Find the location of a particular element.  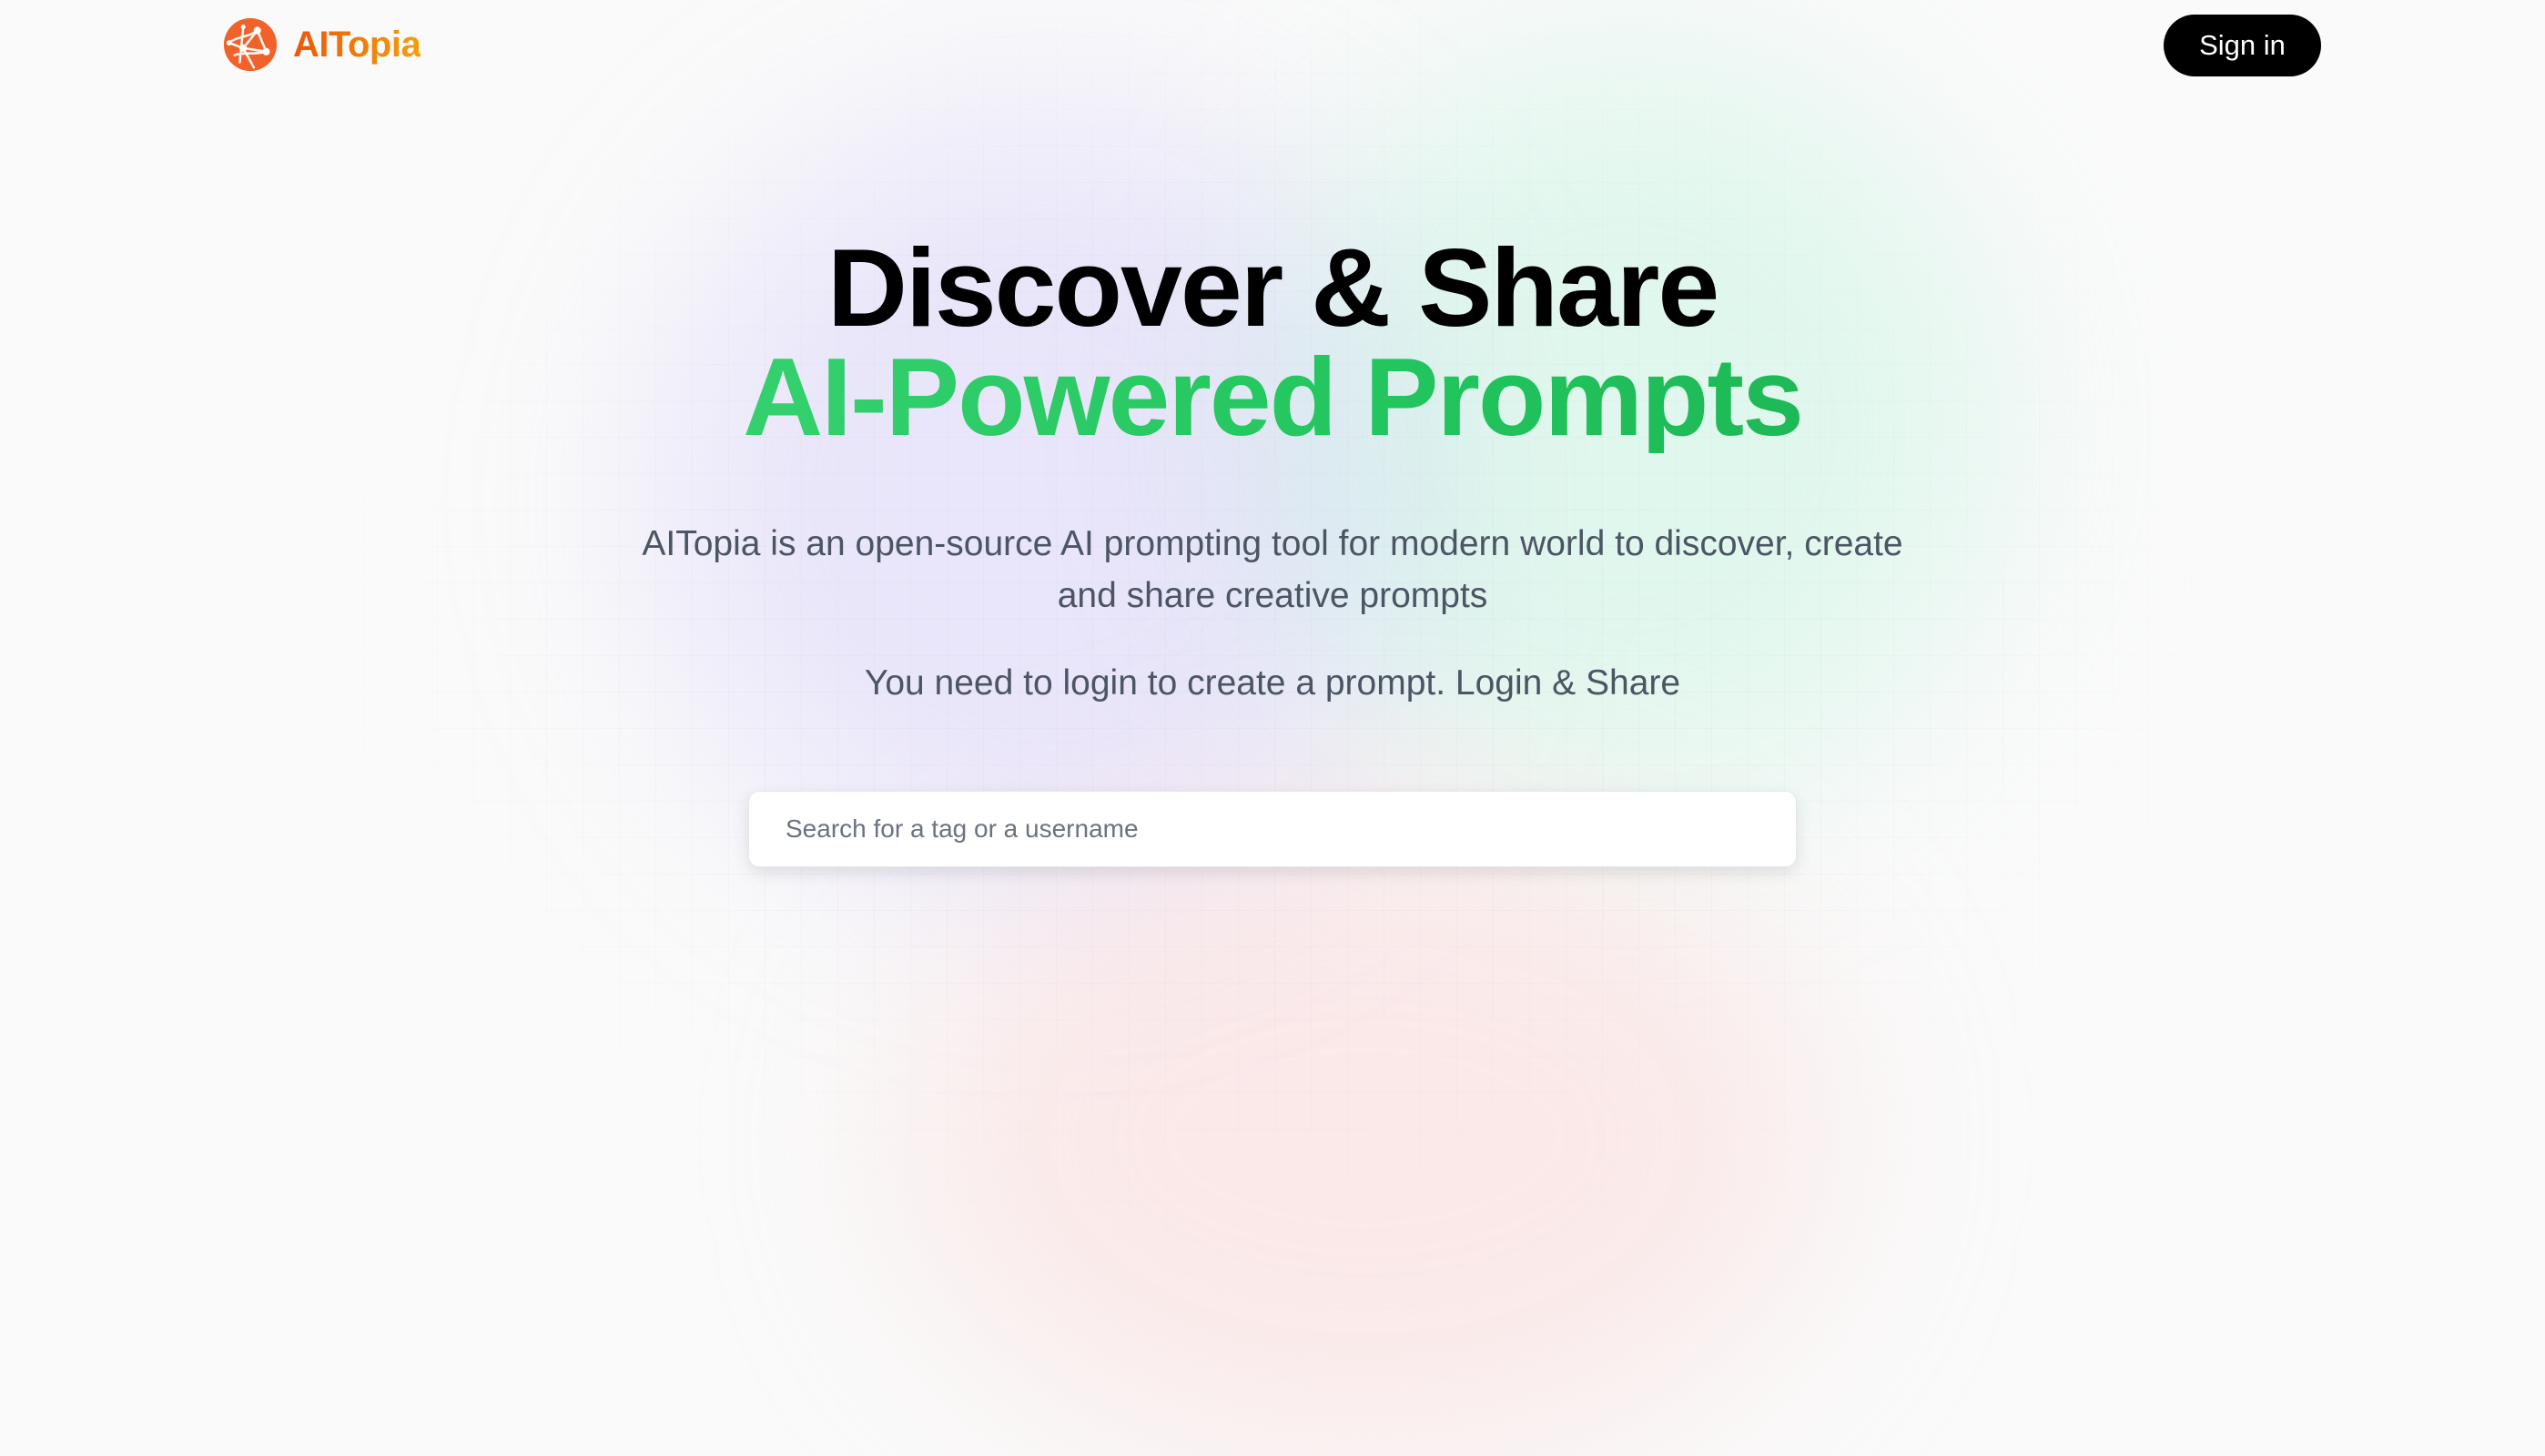

search-input is located at coordinates (1272, 829).